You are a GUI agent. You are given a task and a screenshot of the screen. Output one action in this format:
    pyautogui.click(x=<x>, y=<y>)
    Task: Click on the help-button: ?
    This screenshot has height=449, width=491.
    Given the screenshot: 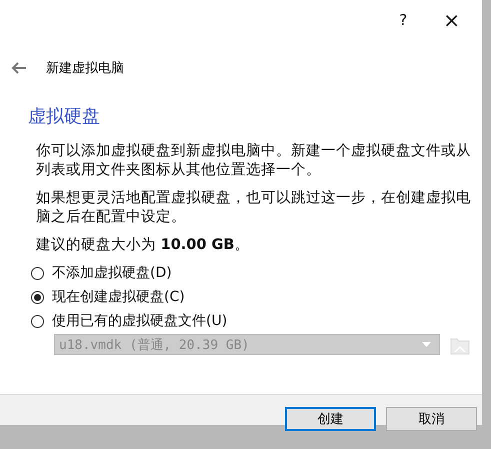 What is the action you would take?
    pyautogui.click(x=403, y=20)
    